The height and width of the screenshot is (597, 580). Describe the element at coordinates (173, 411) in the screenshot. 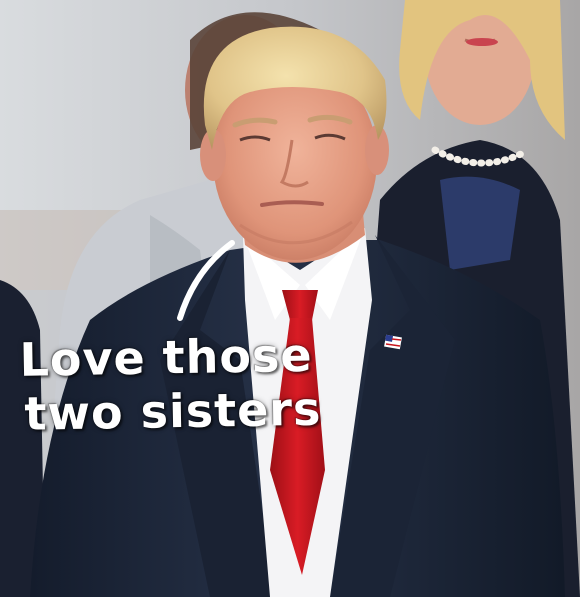

I see `caption-line-2: two sisters` at that location.